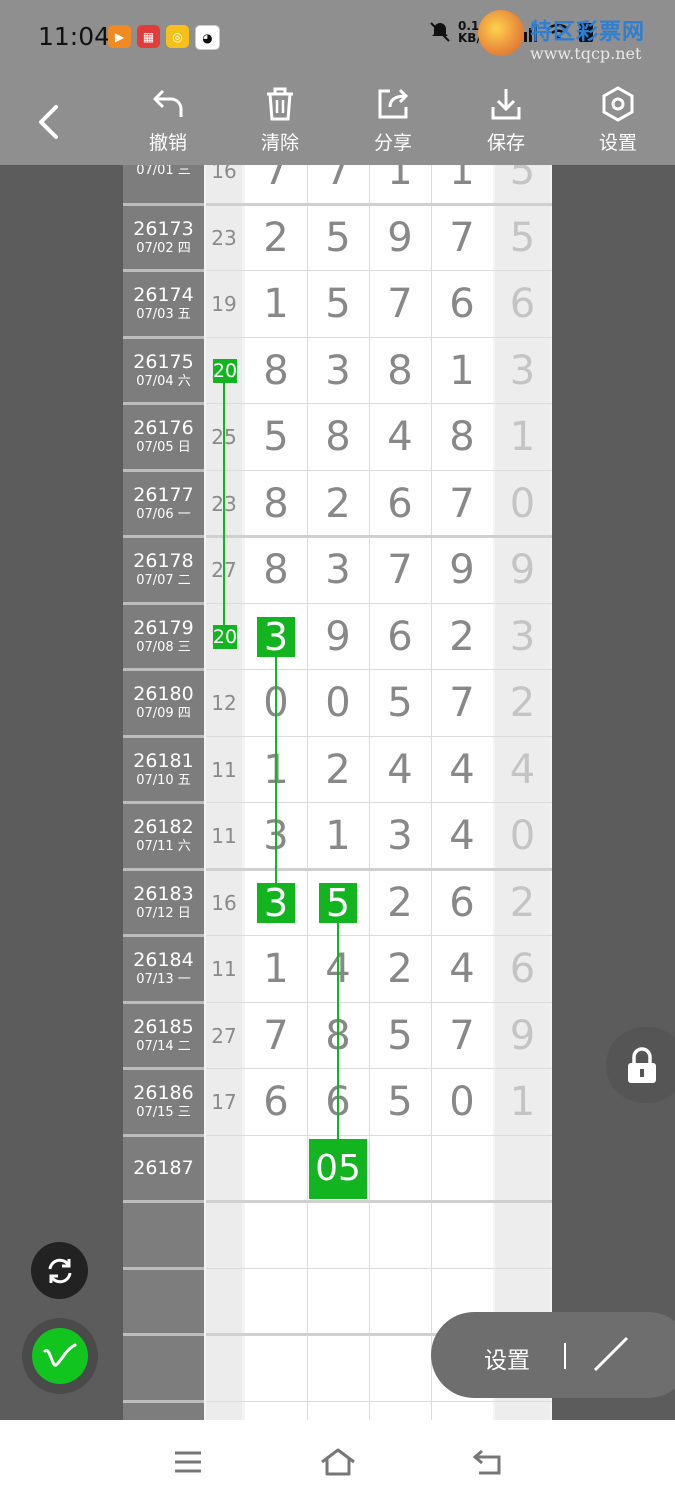 The image size is (675, 1500). I want to click on floating-settings-panel: 设置, so click(553, 1355).